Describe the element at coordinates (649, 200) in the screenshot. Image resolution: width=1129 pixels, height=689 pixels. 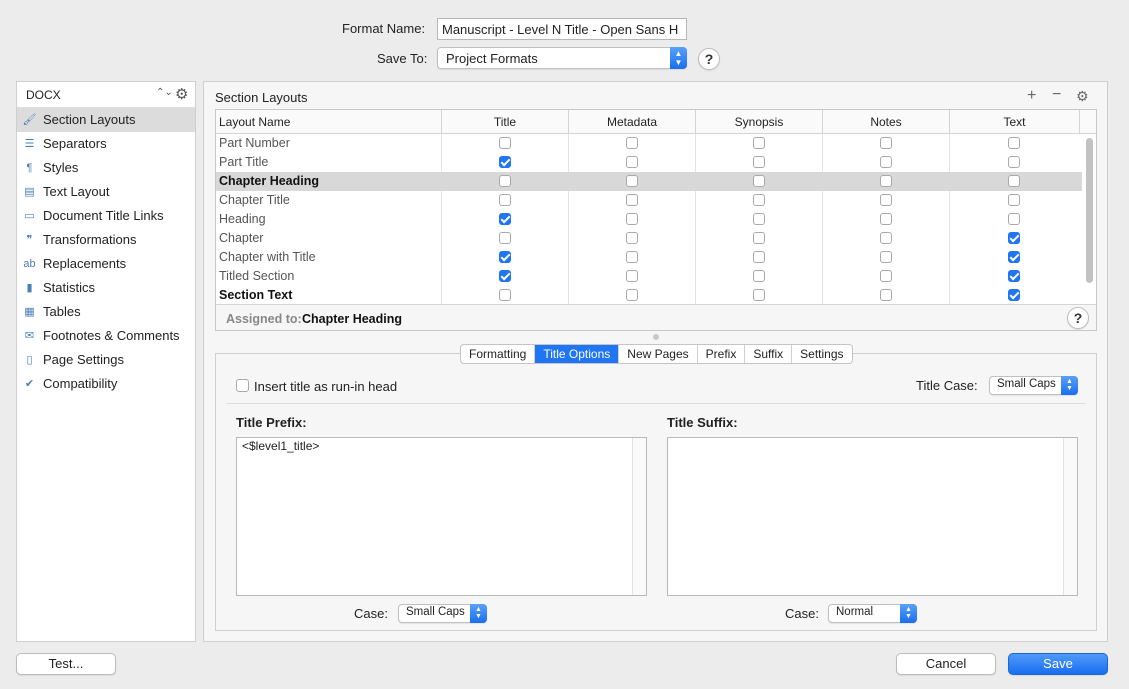
I see `table-row: Chapter Title` at that location.